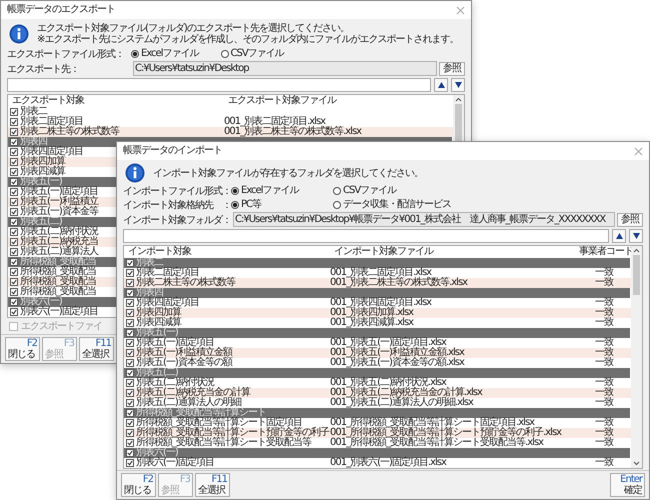 This screenshot has width=650, height=500. What do you see at coordinates (159, 251) in the screenshot?
I see `column-header: インポート対象` at bounding box center [159, 251].